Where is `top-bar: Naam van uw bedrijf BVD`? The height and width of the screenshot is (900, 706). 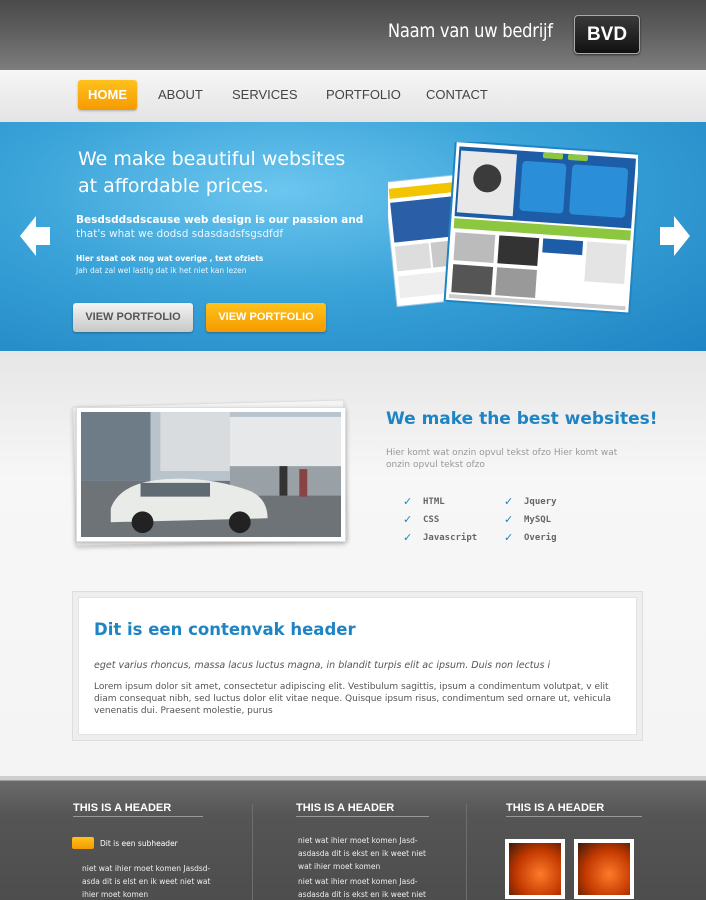
top-bar: Naam van uw bedrijf BVD is located at coordinates (353, 35).